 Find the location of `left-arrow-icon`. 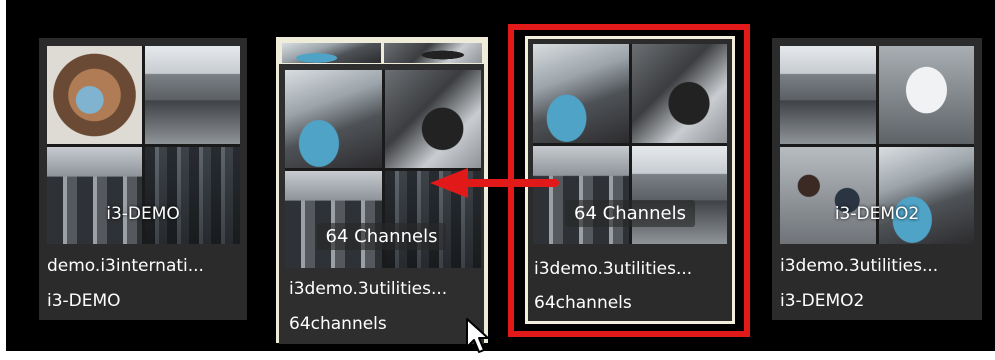

left-arrow-icon is located at coordinates (494, 183).